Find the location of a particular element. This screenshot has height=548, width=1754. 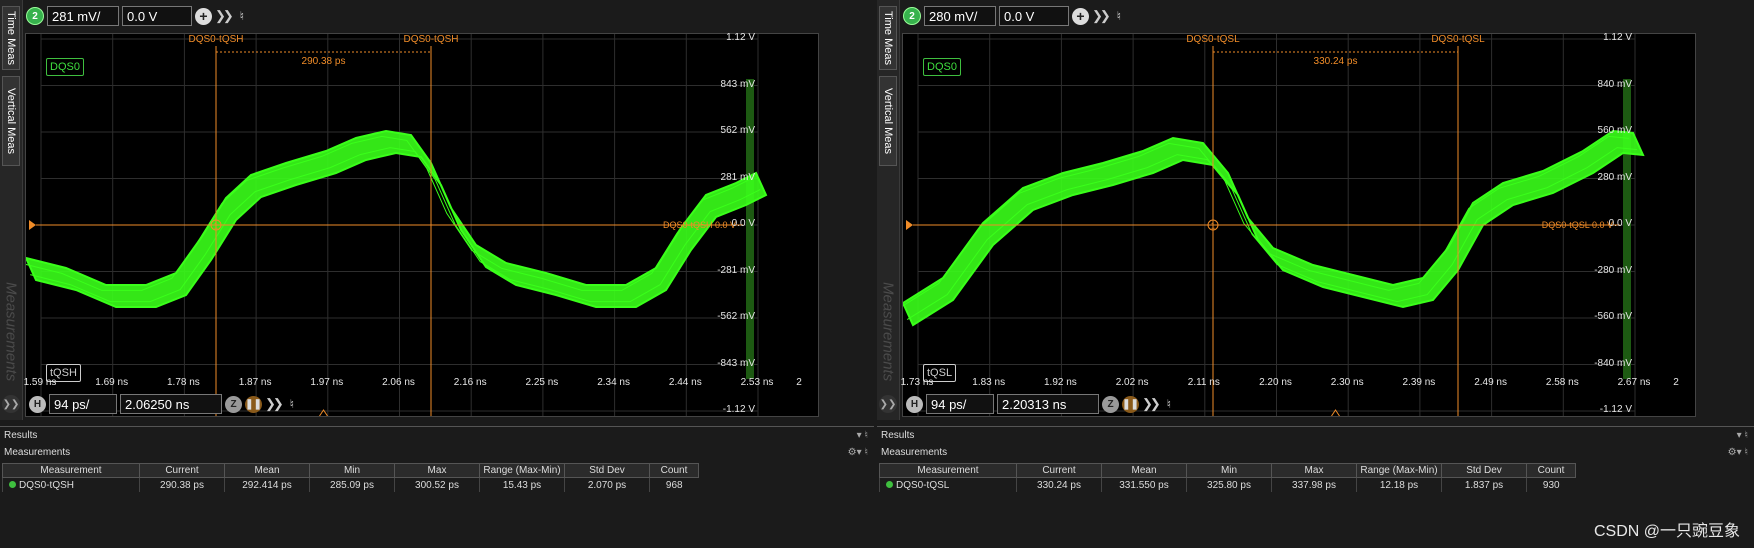

y-tick-label: -280 mV is located at coordinates (1613, 270).